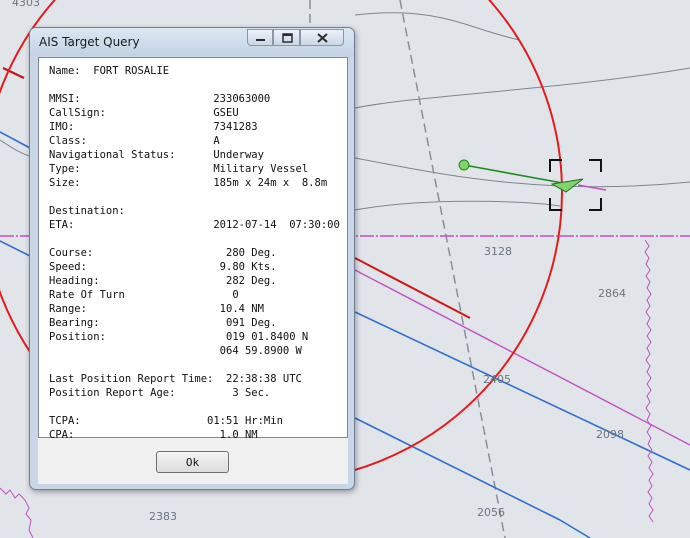 This screenshot has height=538, width=690. I want to click on field-mmsi: MMSI: 233063000, so click(160, 99).